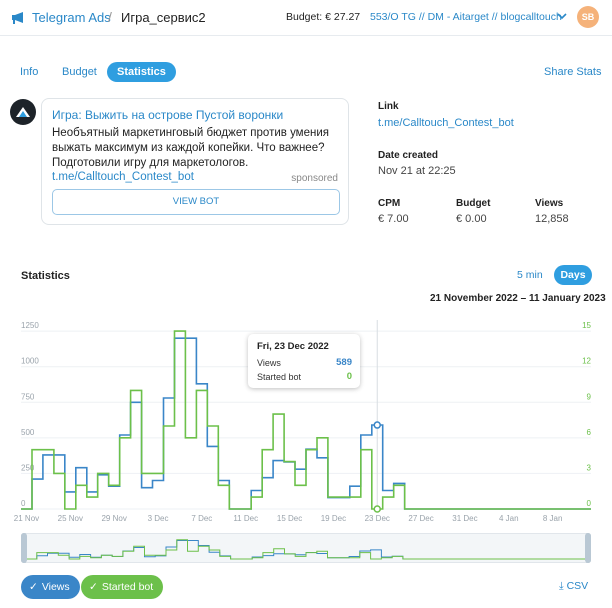 Image resolution: width=612 pixels, height=608 pixels. I want to click on tab-info: Info, so click(29, 72).